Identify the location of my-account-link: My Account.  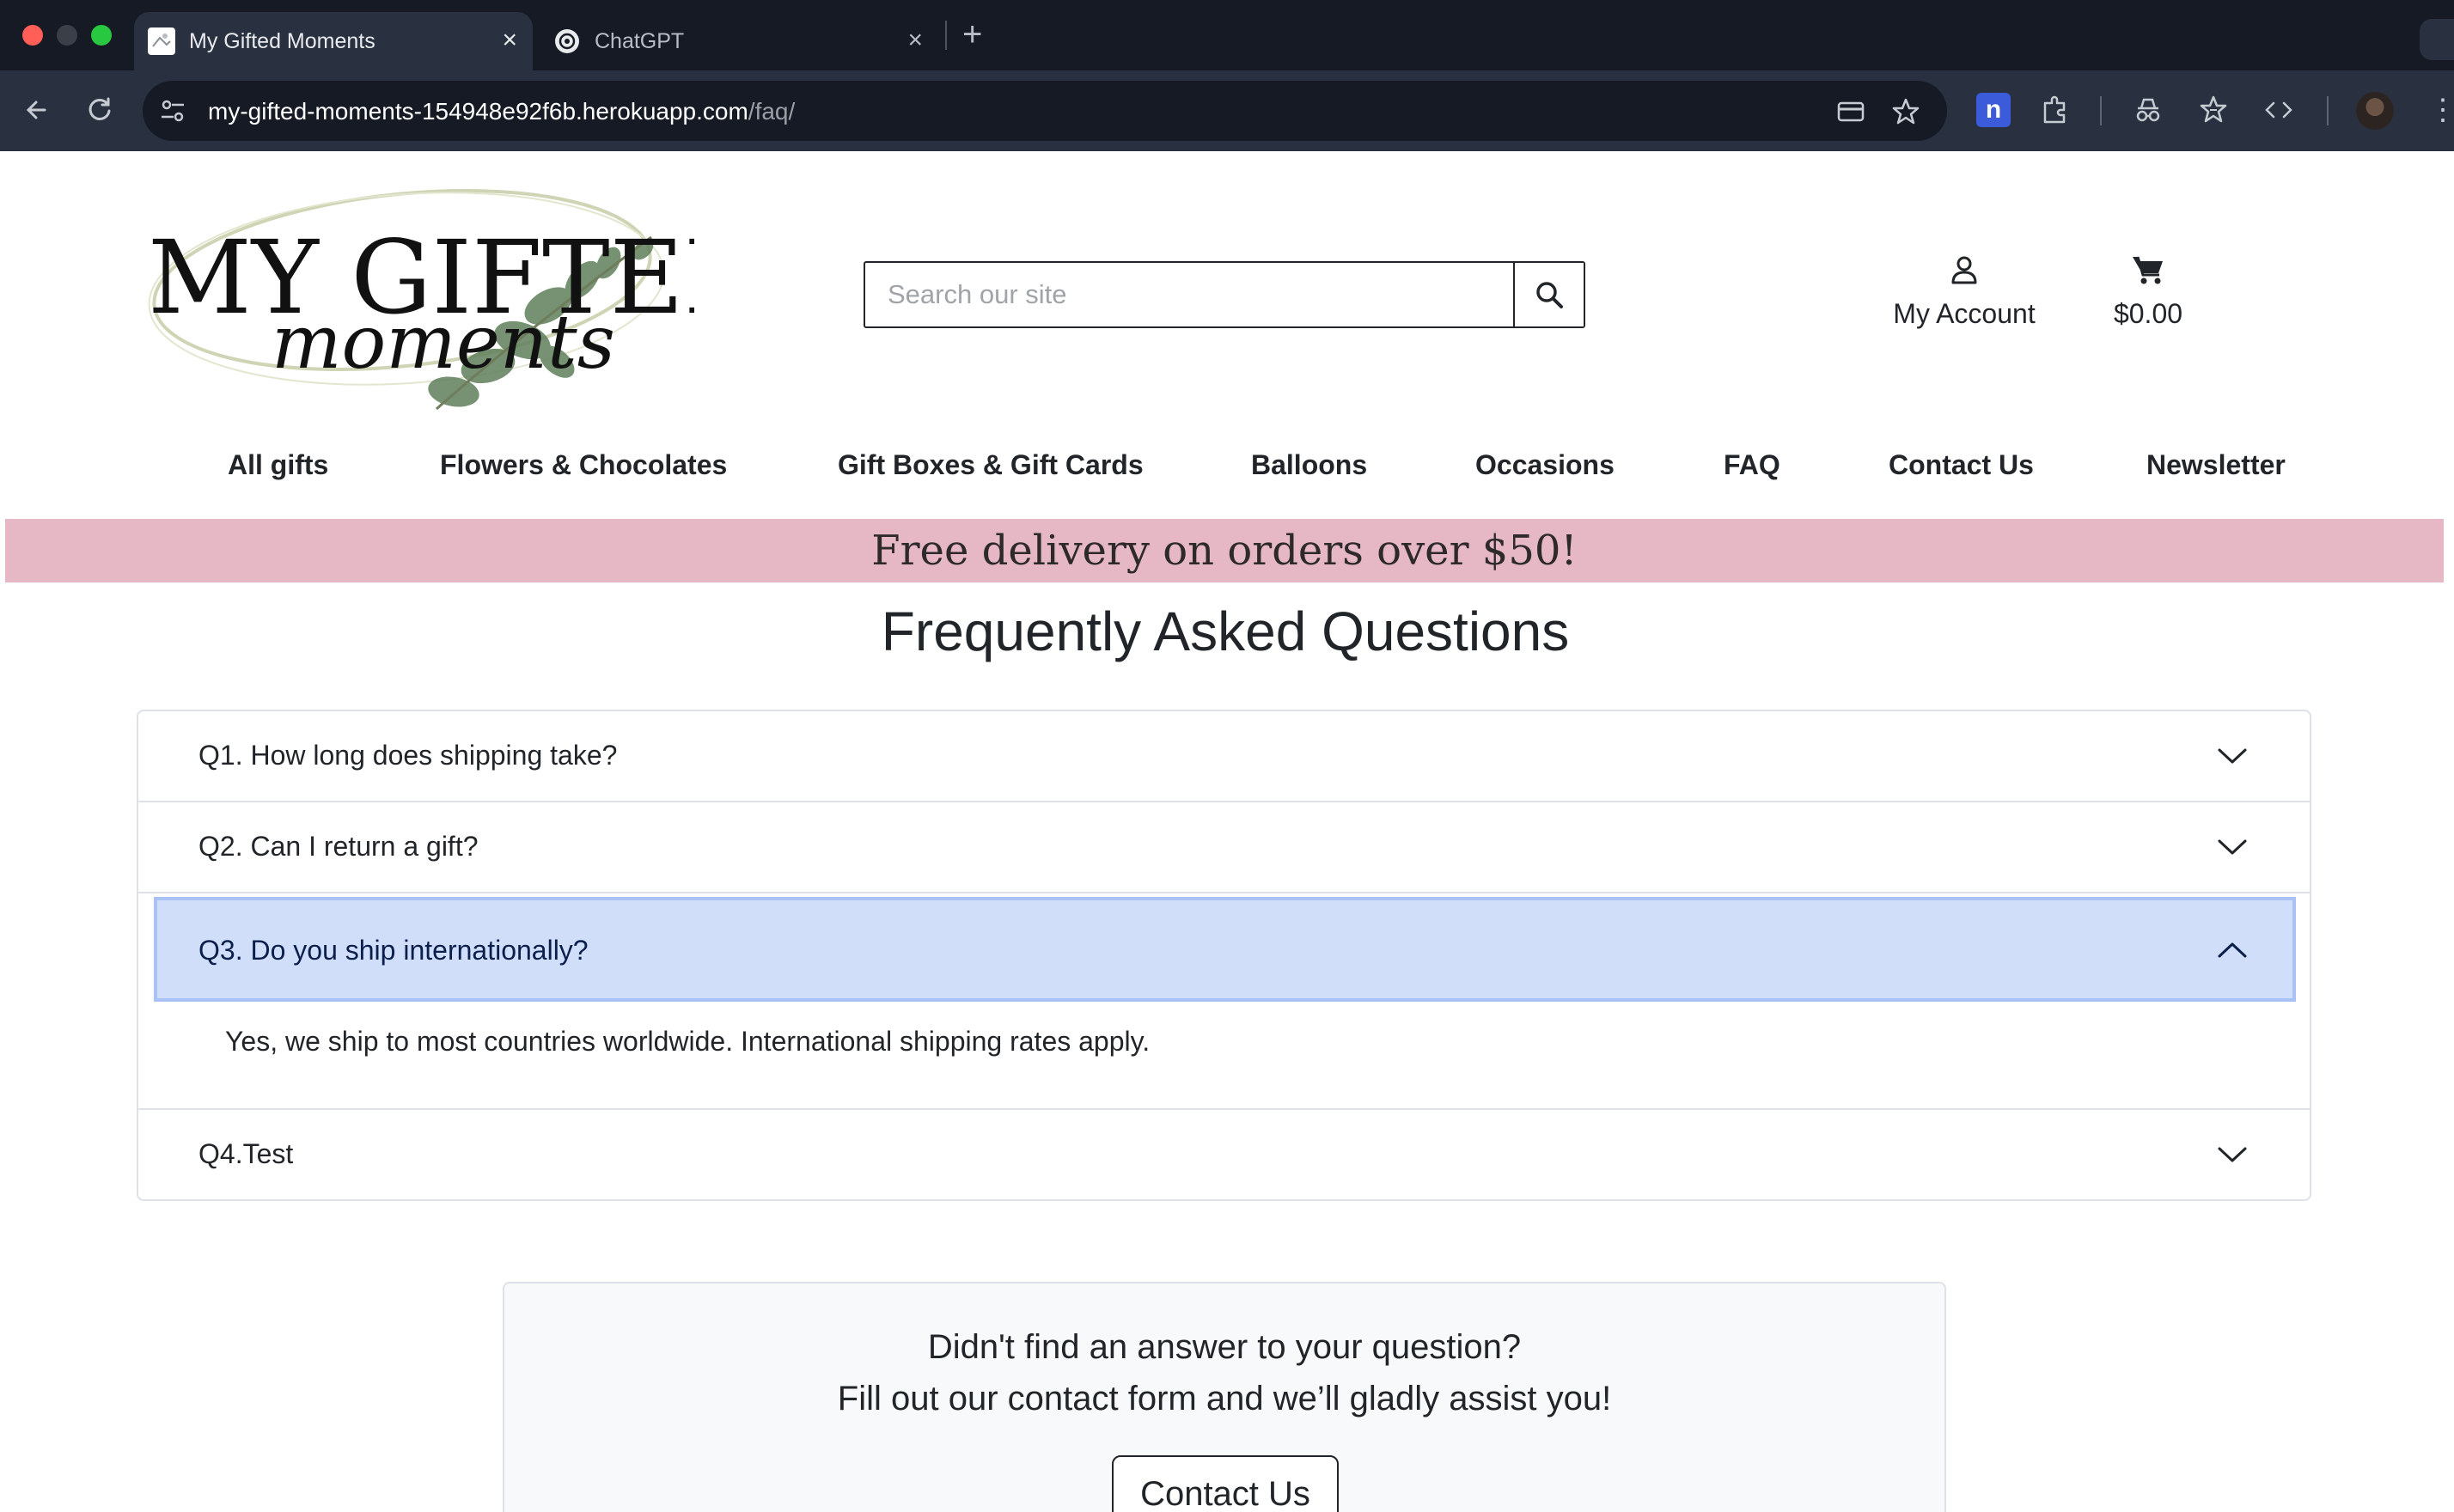
(1964, 292).